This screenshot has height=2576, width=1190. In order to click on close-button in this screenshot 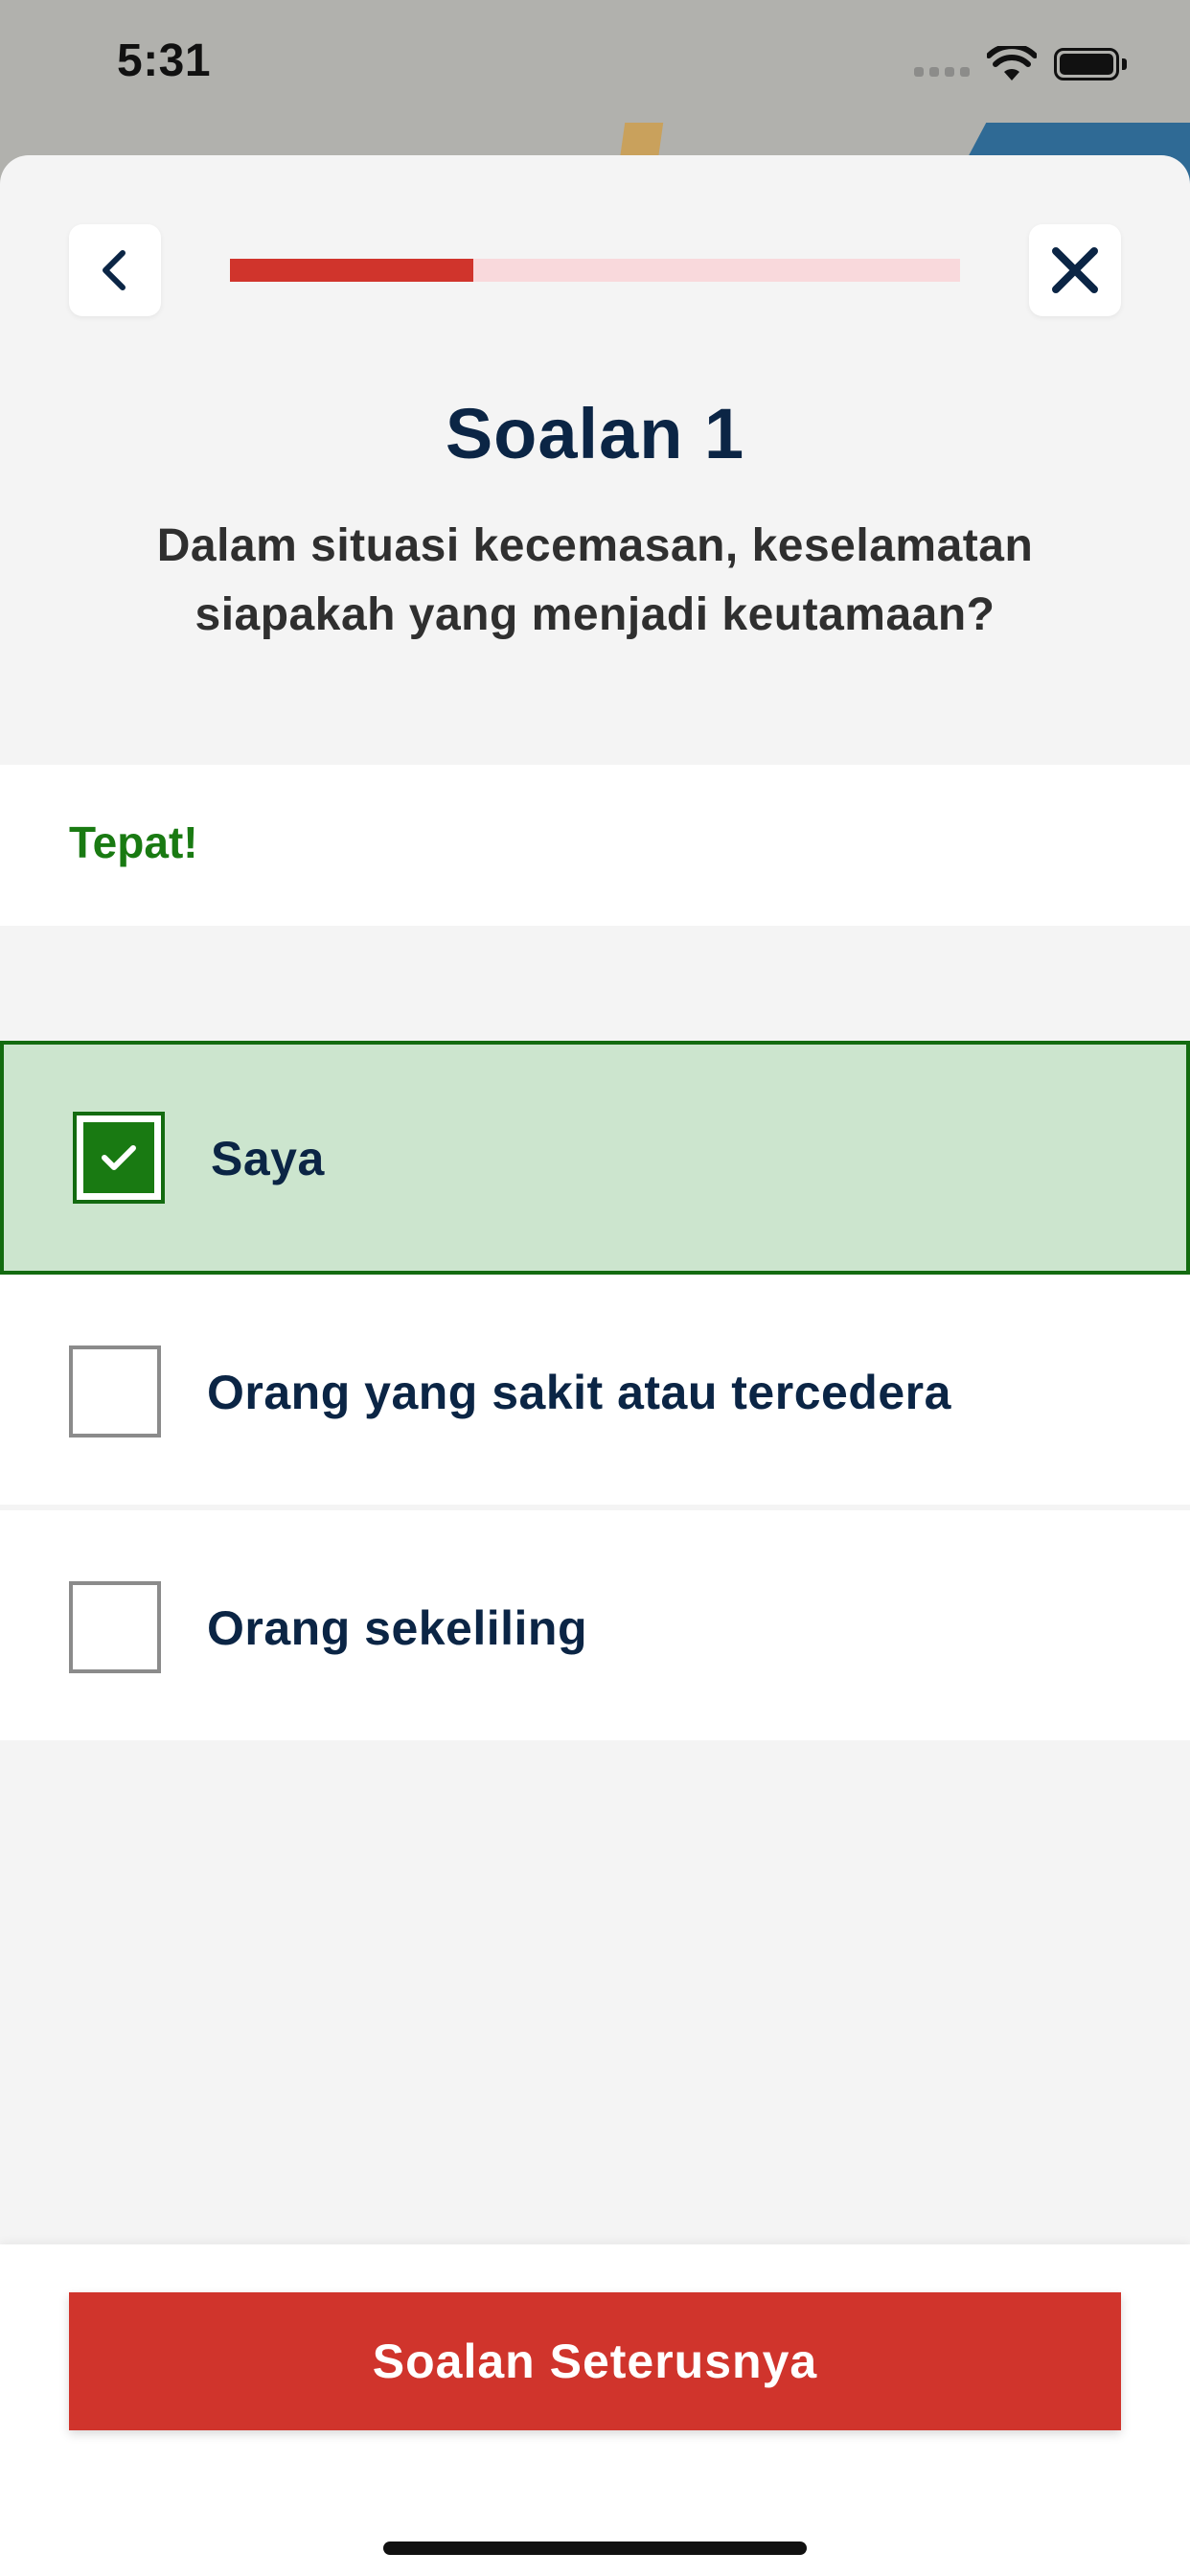, I will do `click(1075, 270)`.